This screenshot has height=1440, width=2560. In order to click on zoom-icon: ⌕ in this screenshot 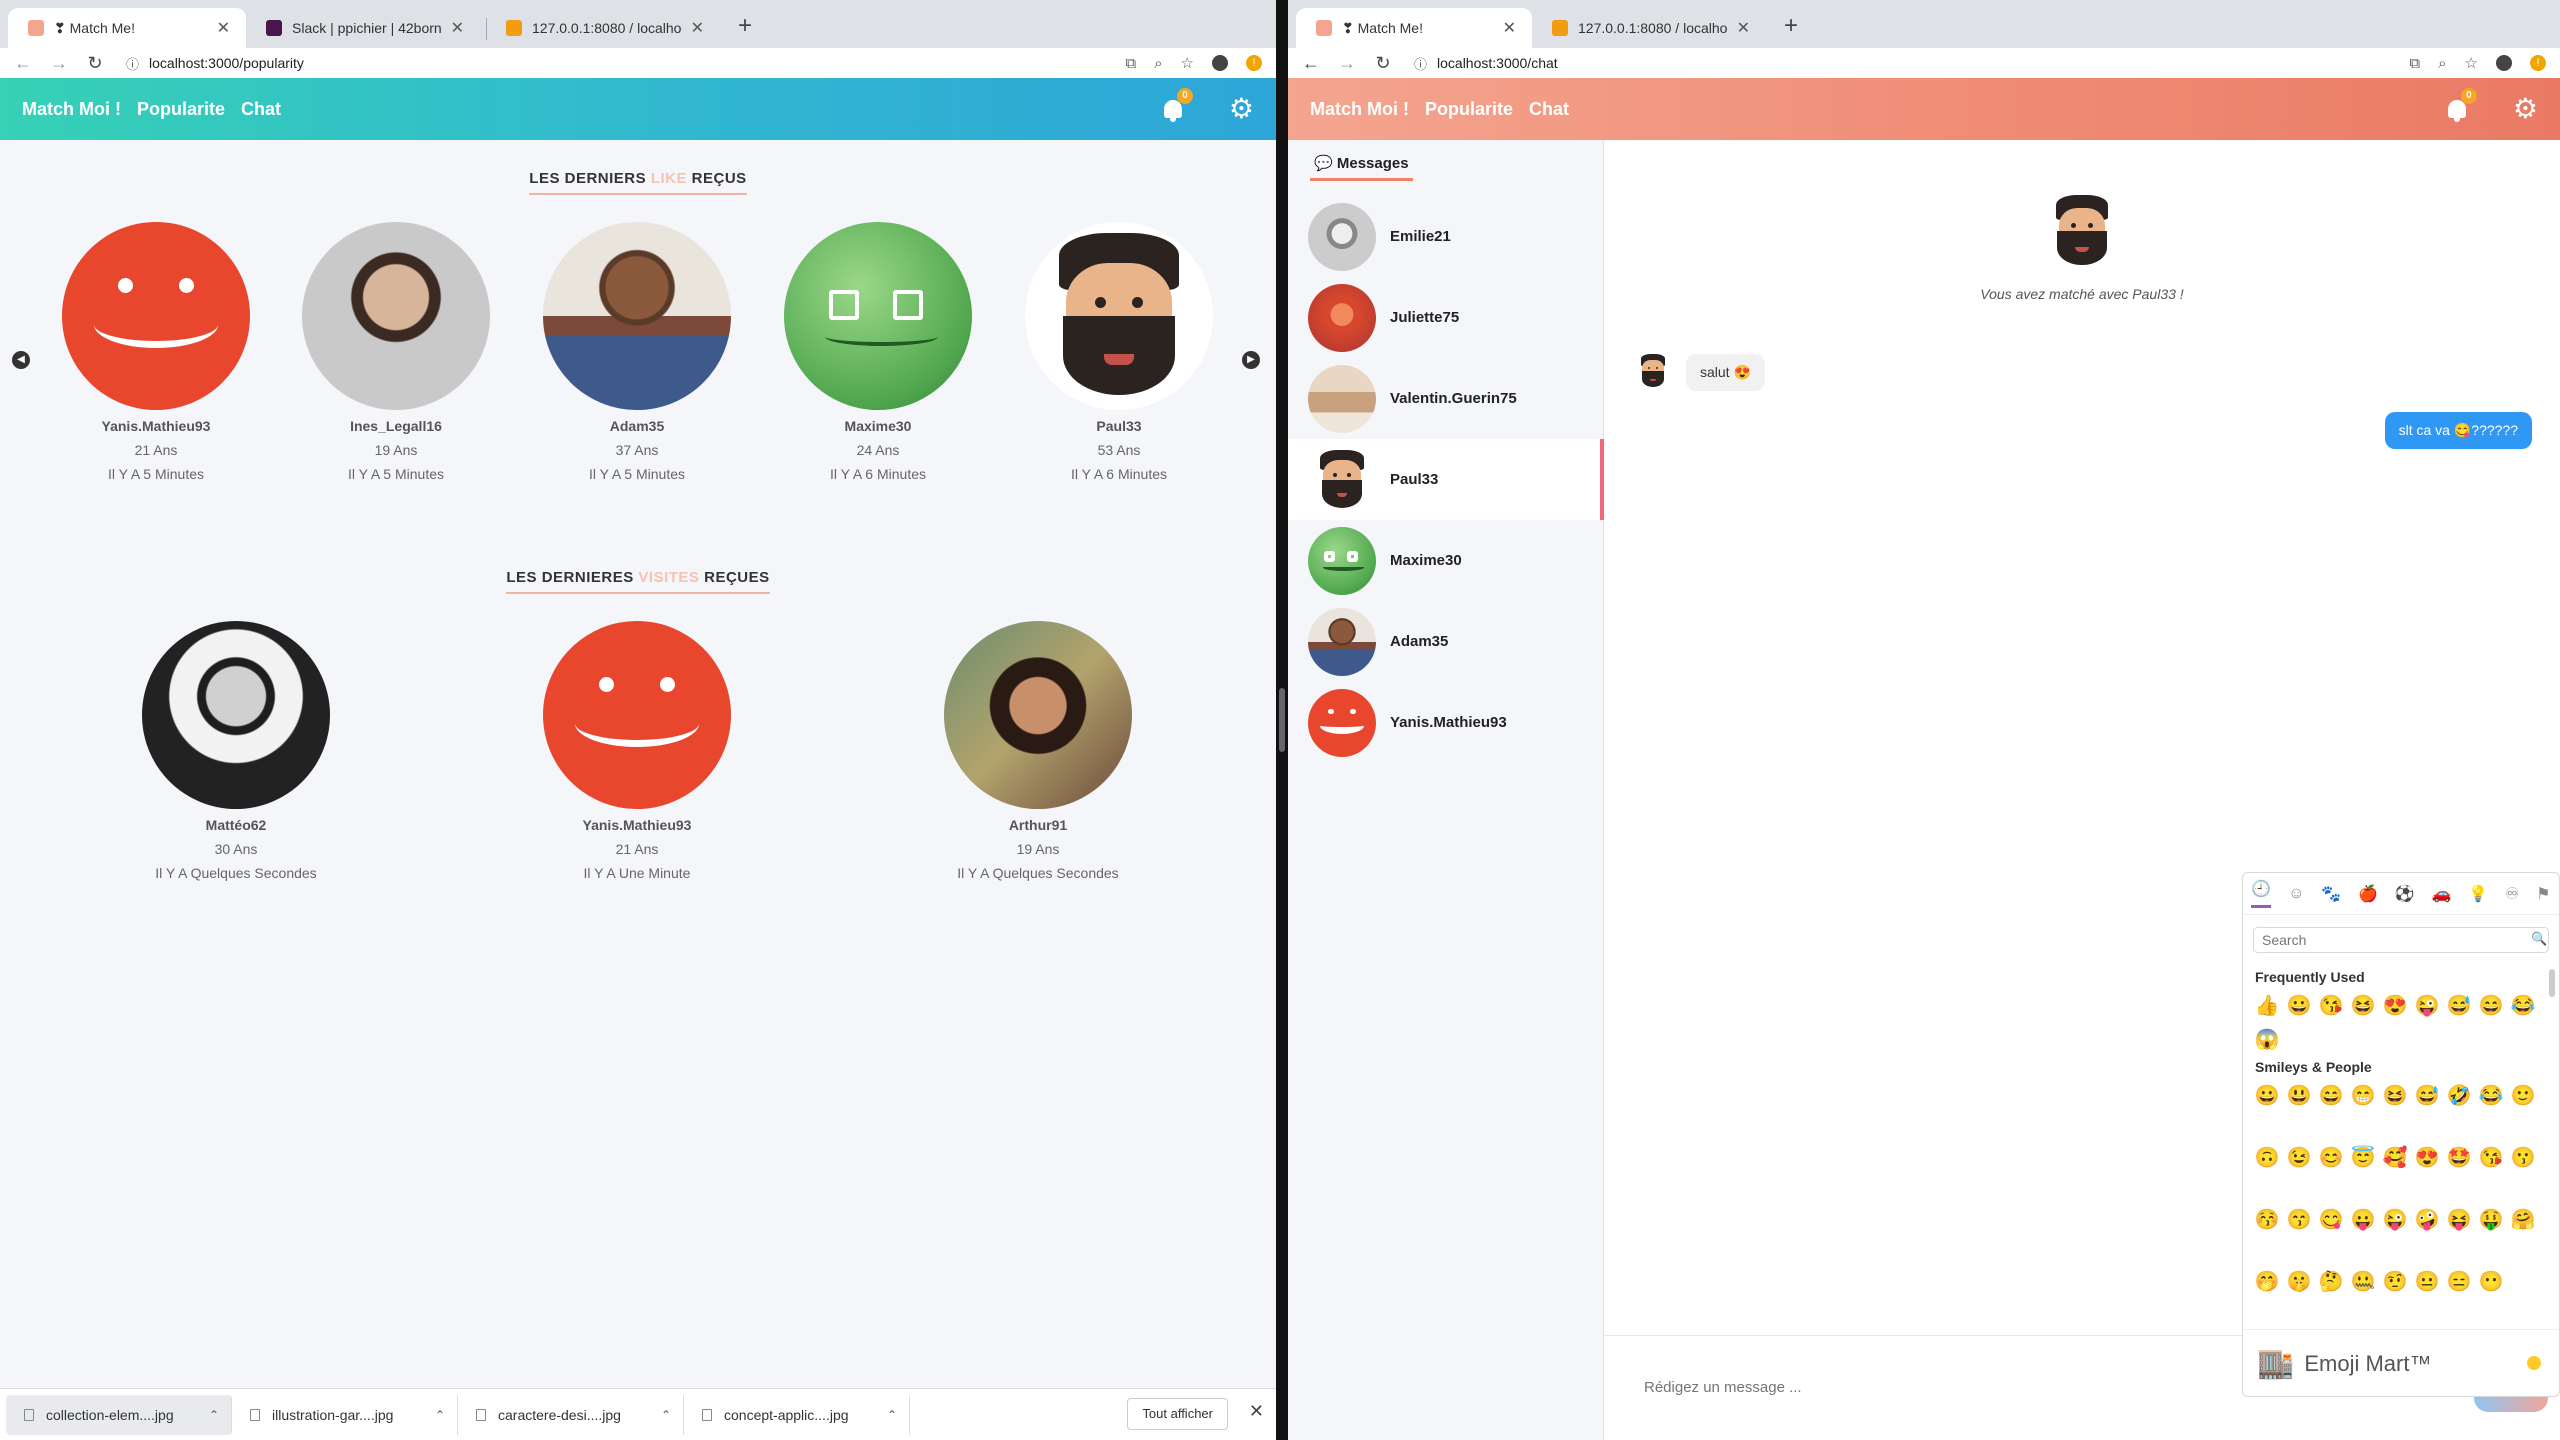, I will do `click(1158, 63)`.